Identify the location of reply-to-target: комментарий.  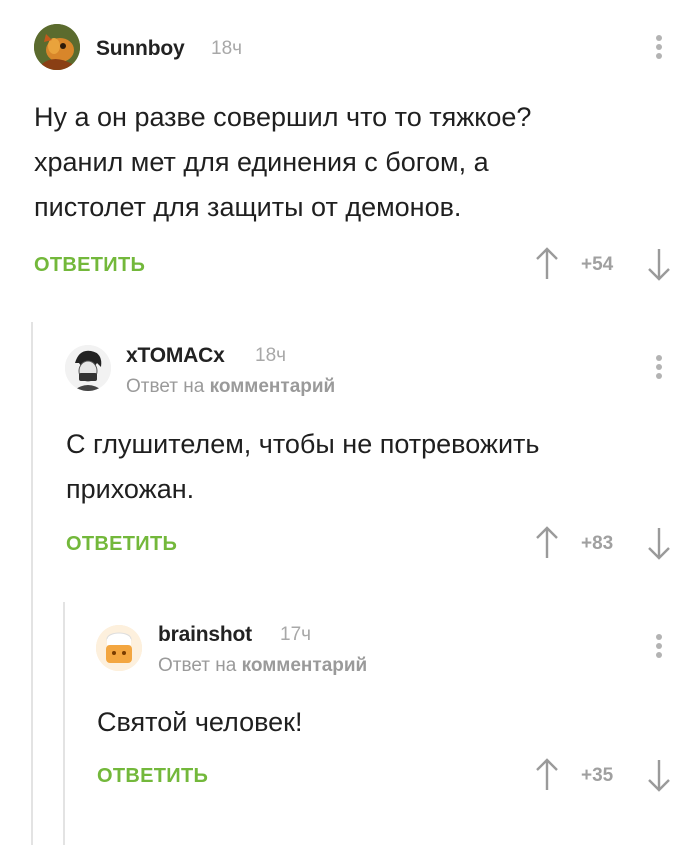
(305, 665).